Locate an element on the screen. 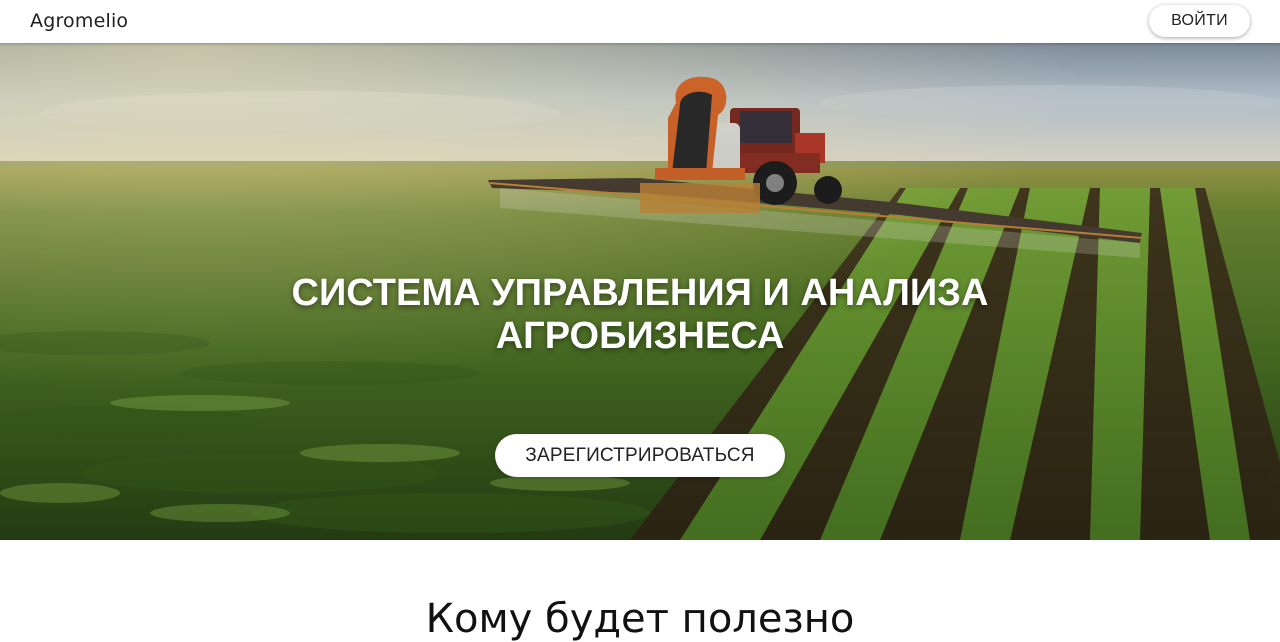 This screenshot has width=1280, height=642. logo: Agromelio is located at coordinates (79, 21).